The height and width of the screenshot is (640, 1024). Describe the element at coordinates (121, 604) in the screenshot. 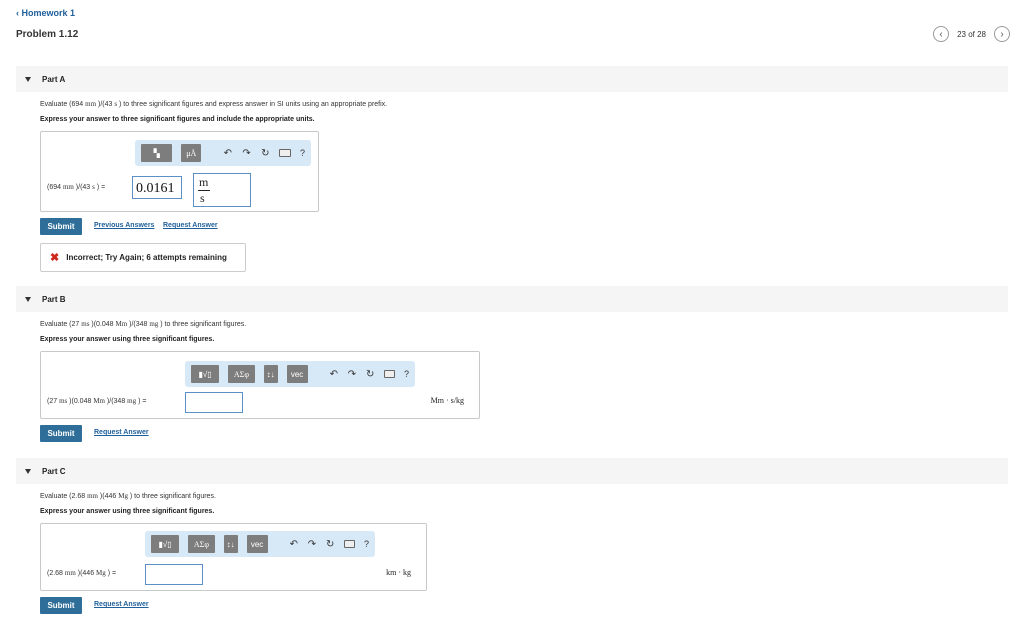

I see `part-c-request-answer-link: Request Answer` at that location.